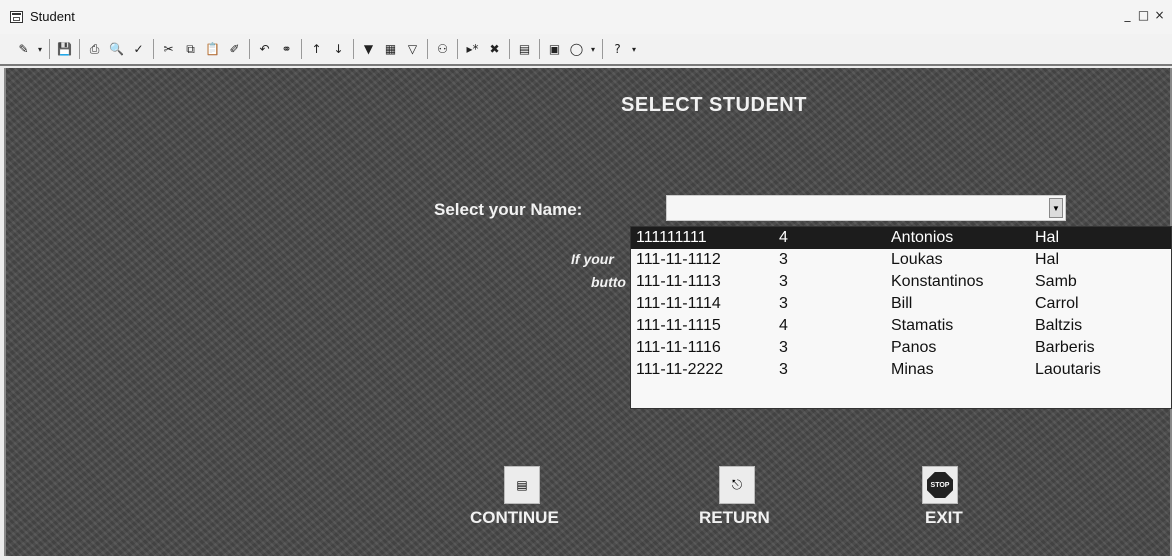  Describe the element at coordinates (734, 517) in the screenshot. I see `return-label: RETURN` at that location.